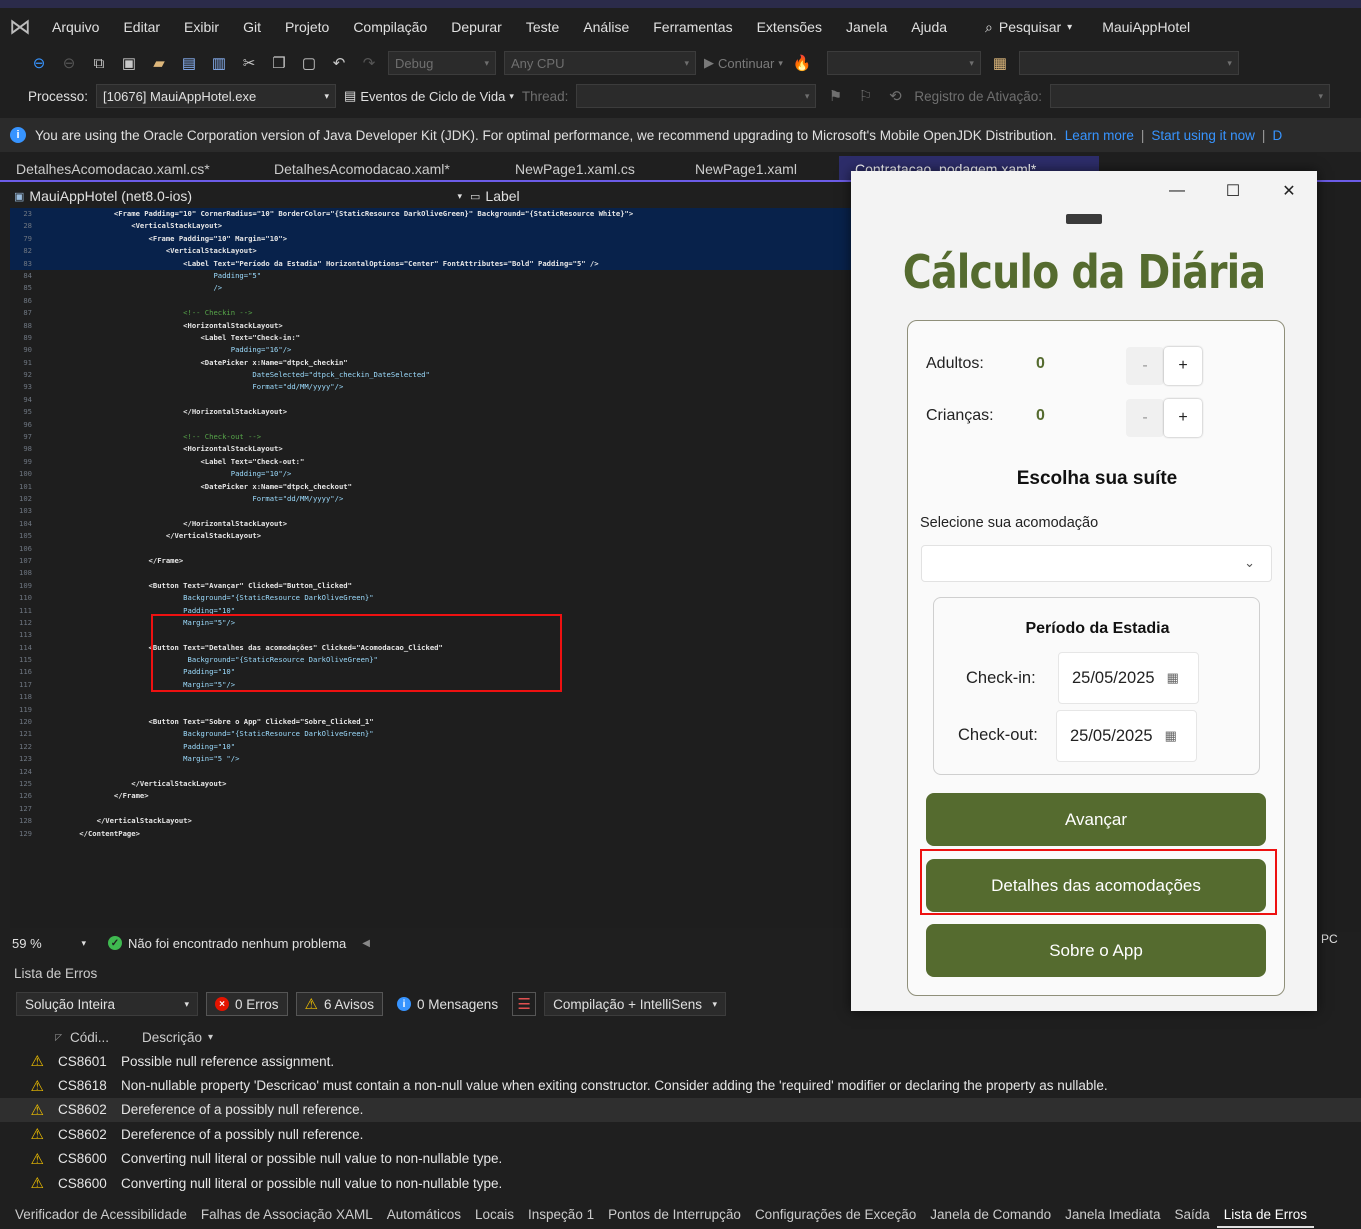  I want to click on code-line: 87 <!-- Checkin -->, so click(430, 313).